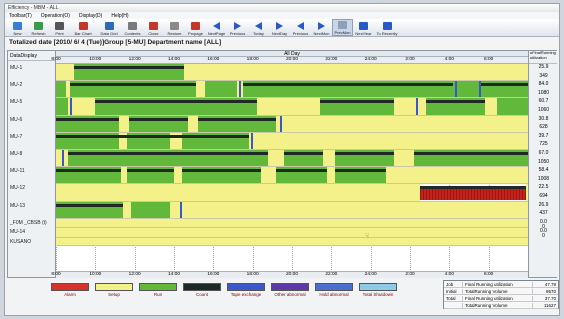 The height and width of the screenshot is (319, 564). I want to click on next-page-icon, so click(216, 26).